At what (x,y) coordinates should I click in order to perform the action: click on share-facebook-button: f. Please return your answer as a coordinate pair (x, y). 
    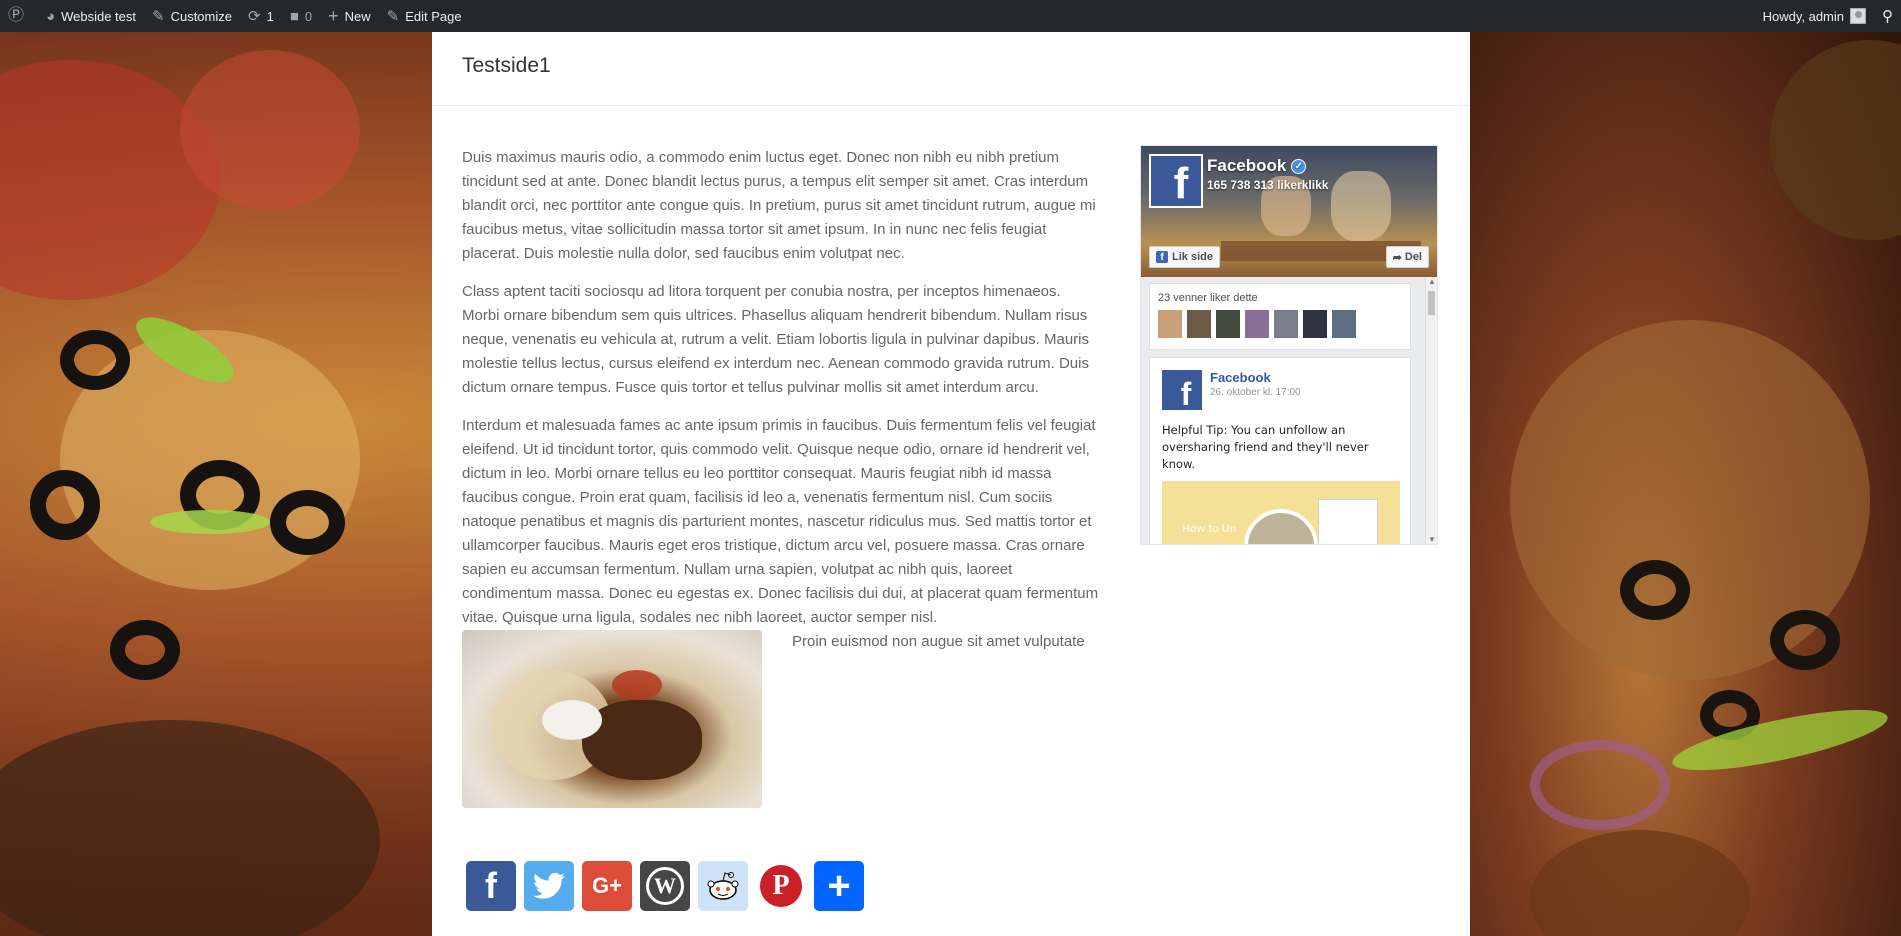
    Looking at the image, I should click on (491, 886).